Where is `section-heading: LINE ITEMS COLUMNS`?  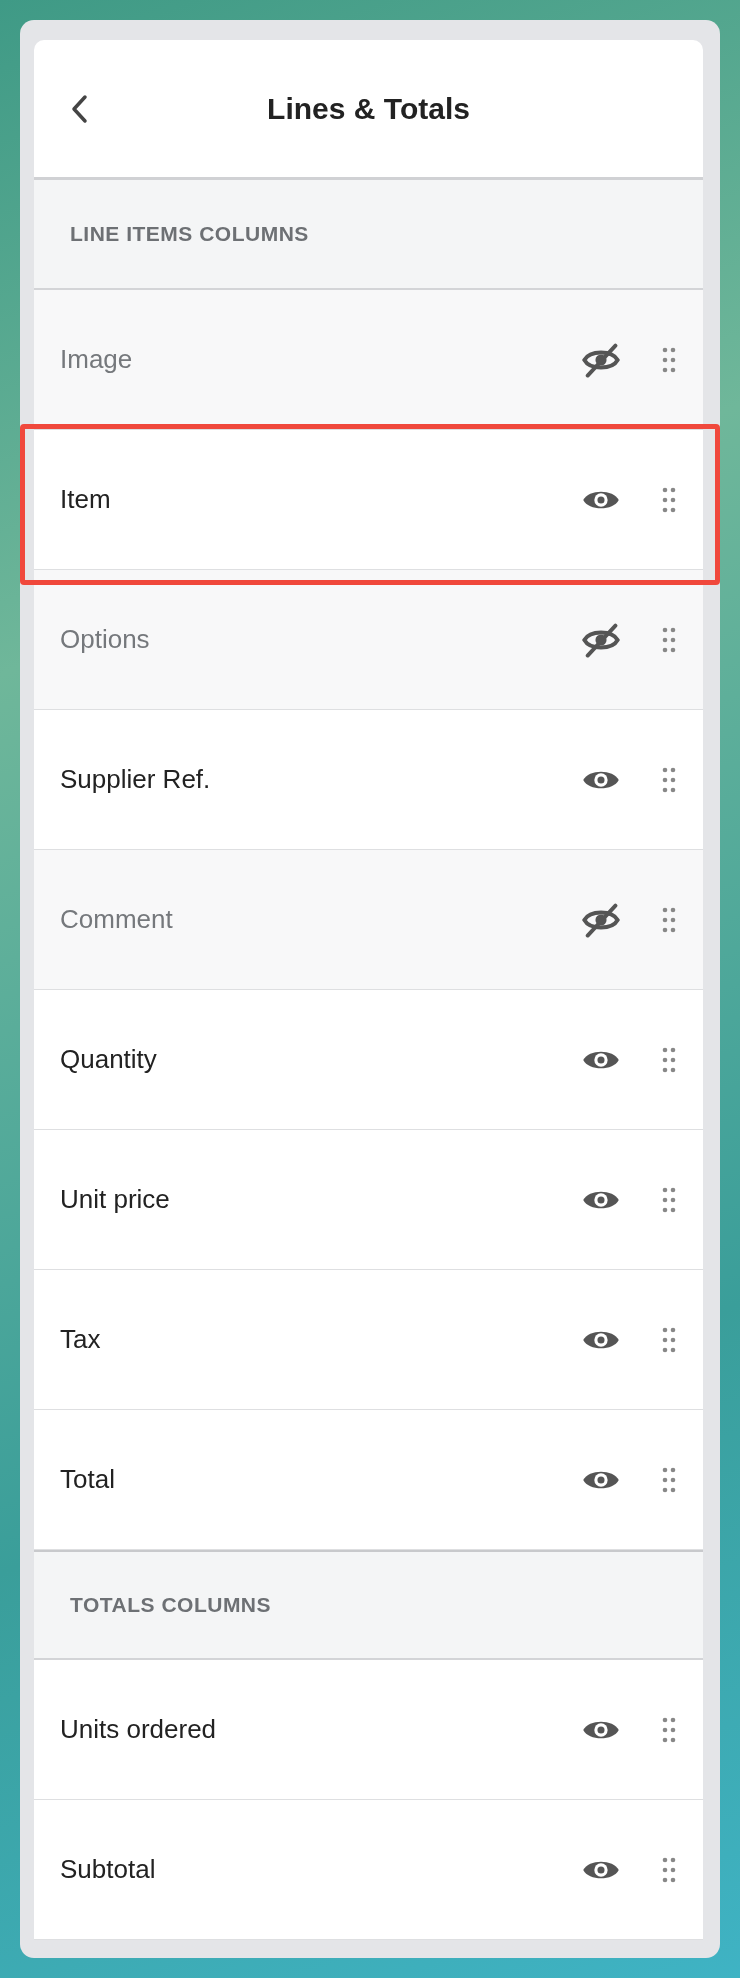 section-heading: LINE ITEMS COLUMNS is located at coordinates (189, 234).